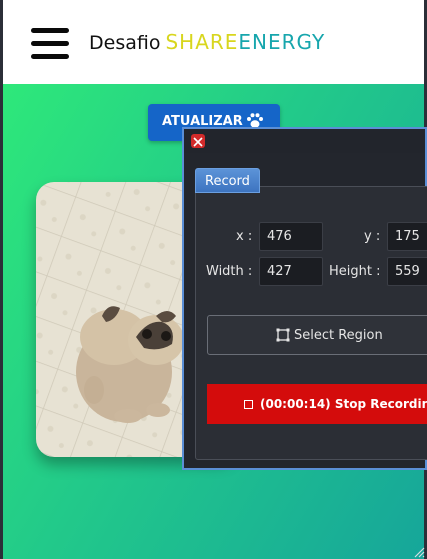  What do you see at coordinates (198, 141) in the screenshot?
I see `close-icon` at bounding box center [198, 141].